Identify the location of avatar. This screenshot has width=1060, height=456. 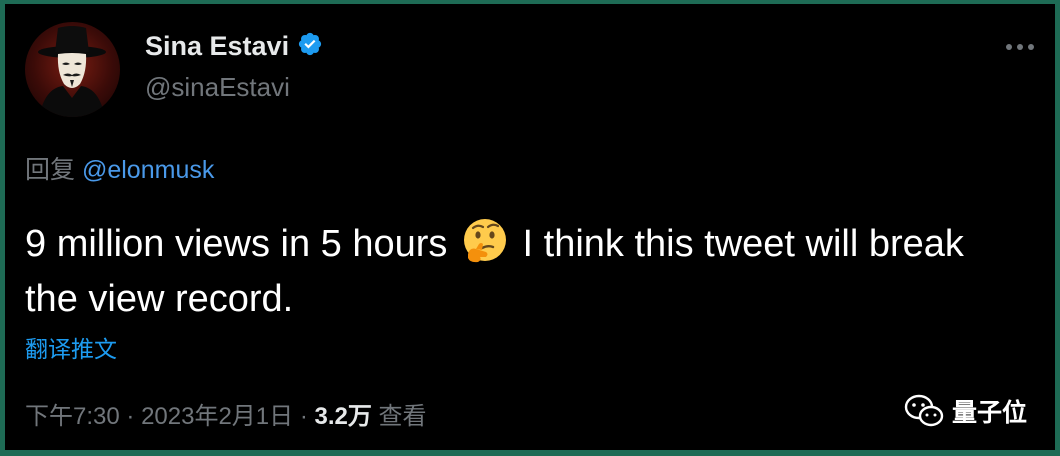
(72, 69).